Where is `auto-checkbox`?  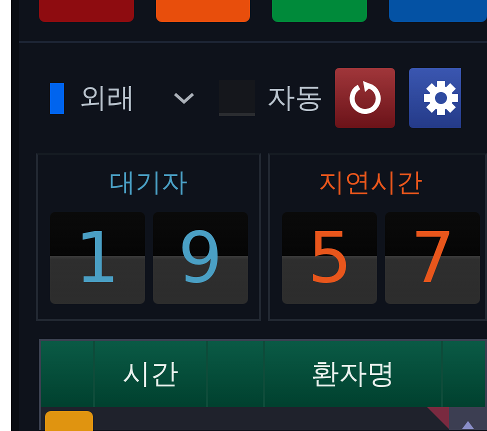
auto-checkbox is located at coordinates (237, 98).